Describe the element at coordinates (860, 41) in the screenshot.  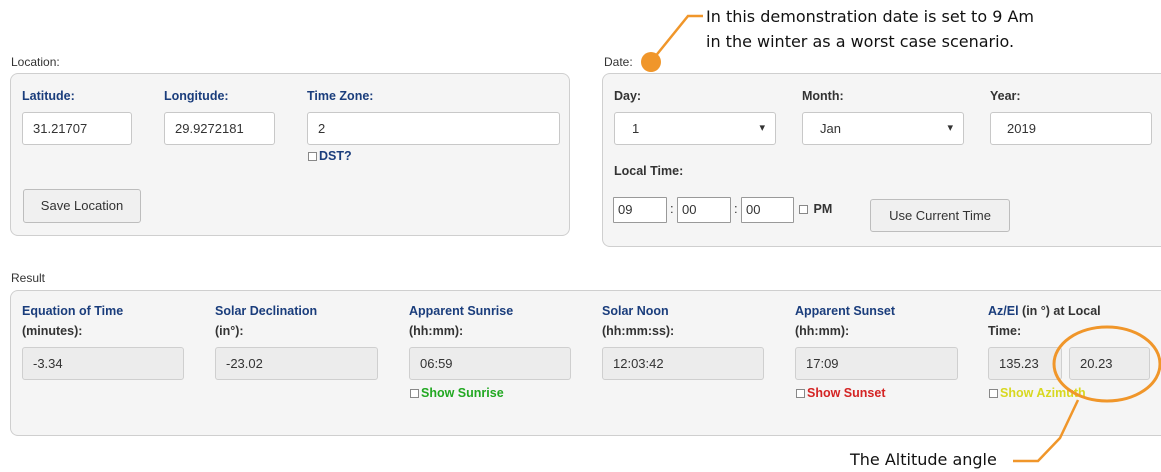
I see `top-annotation-line2: in the winter as a worst case scenario.` at that location.